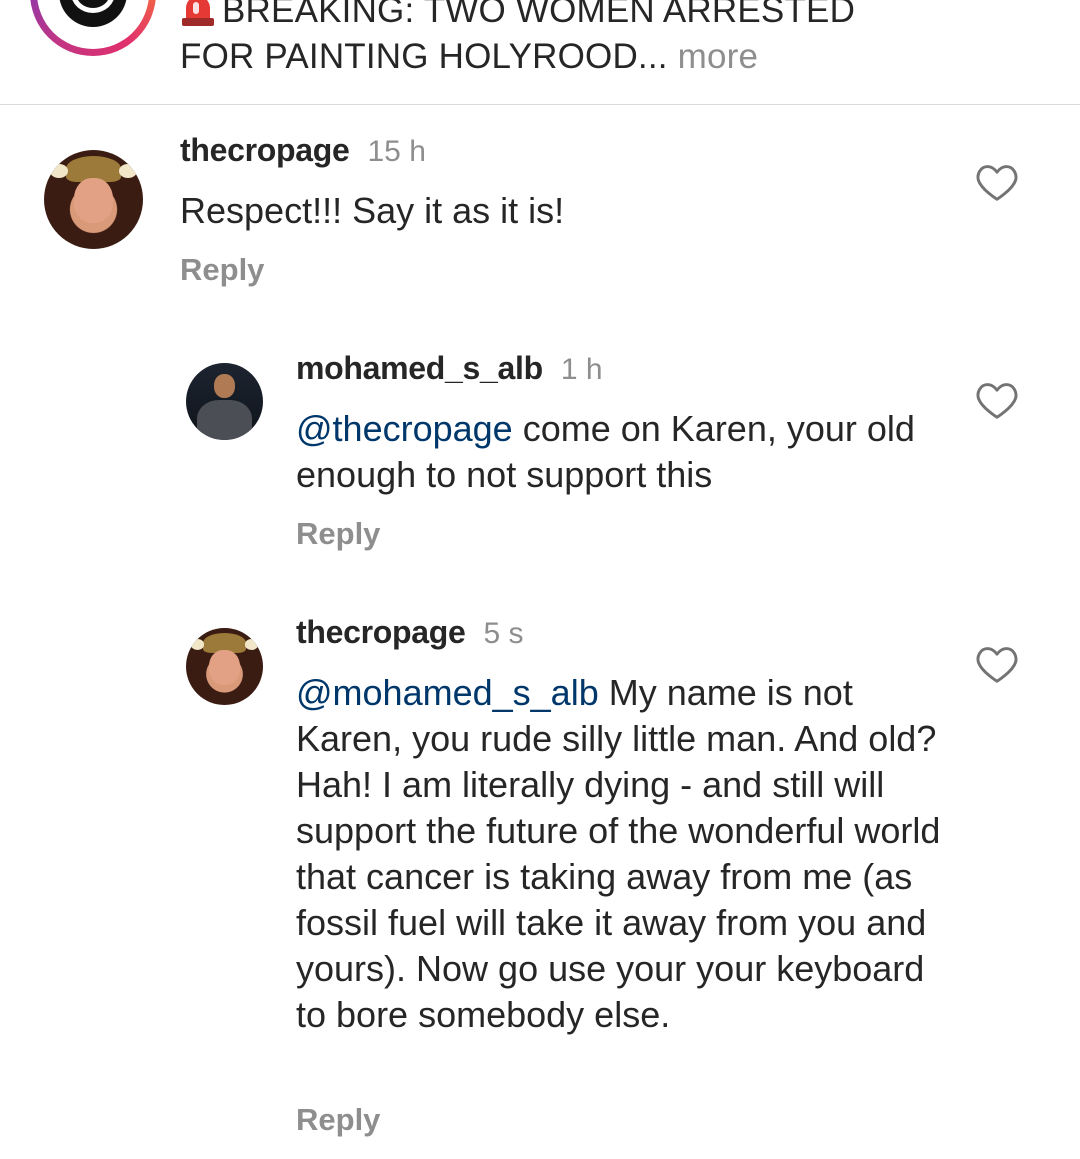  Describe the element at coordinates (93, 28) in the screenshot. I see `post-author-avatar` at that location.